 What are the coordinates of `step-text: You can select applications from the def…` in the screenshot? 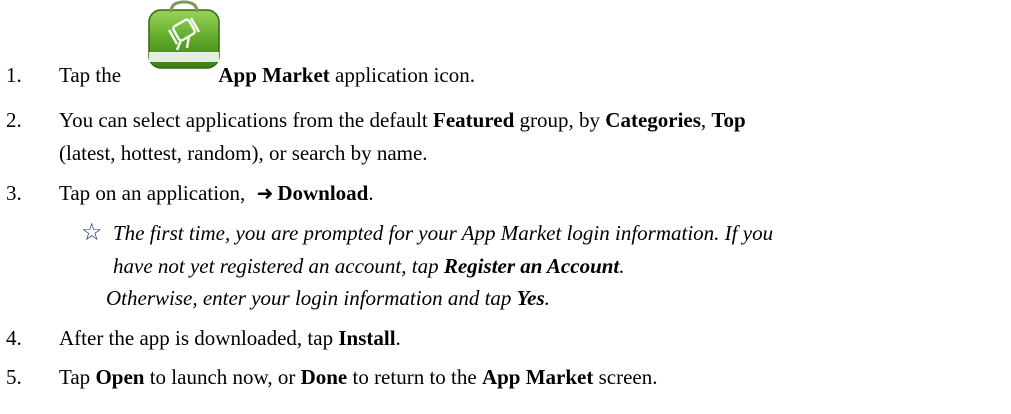 It's located at (402, 120).